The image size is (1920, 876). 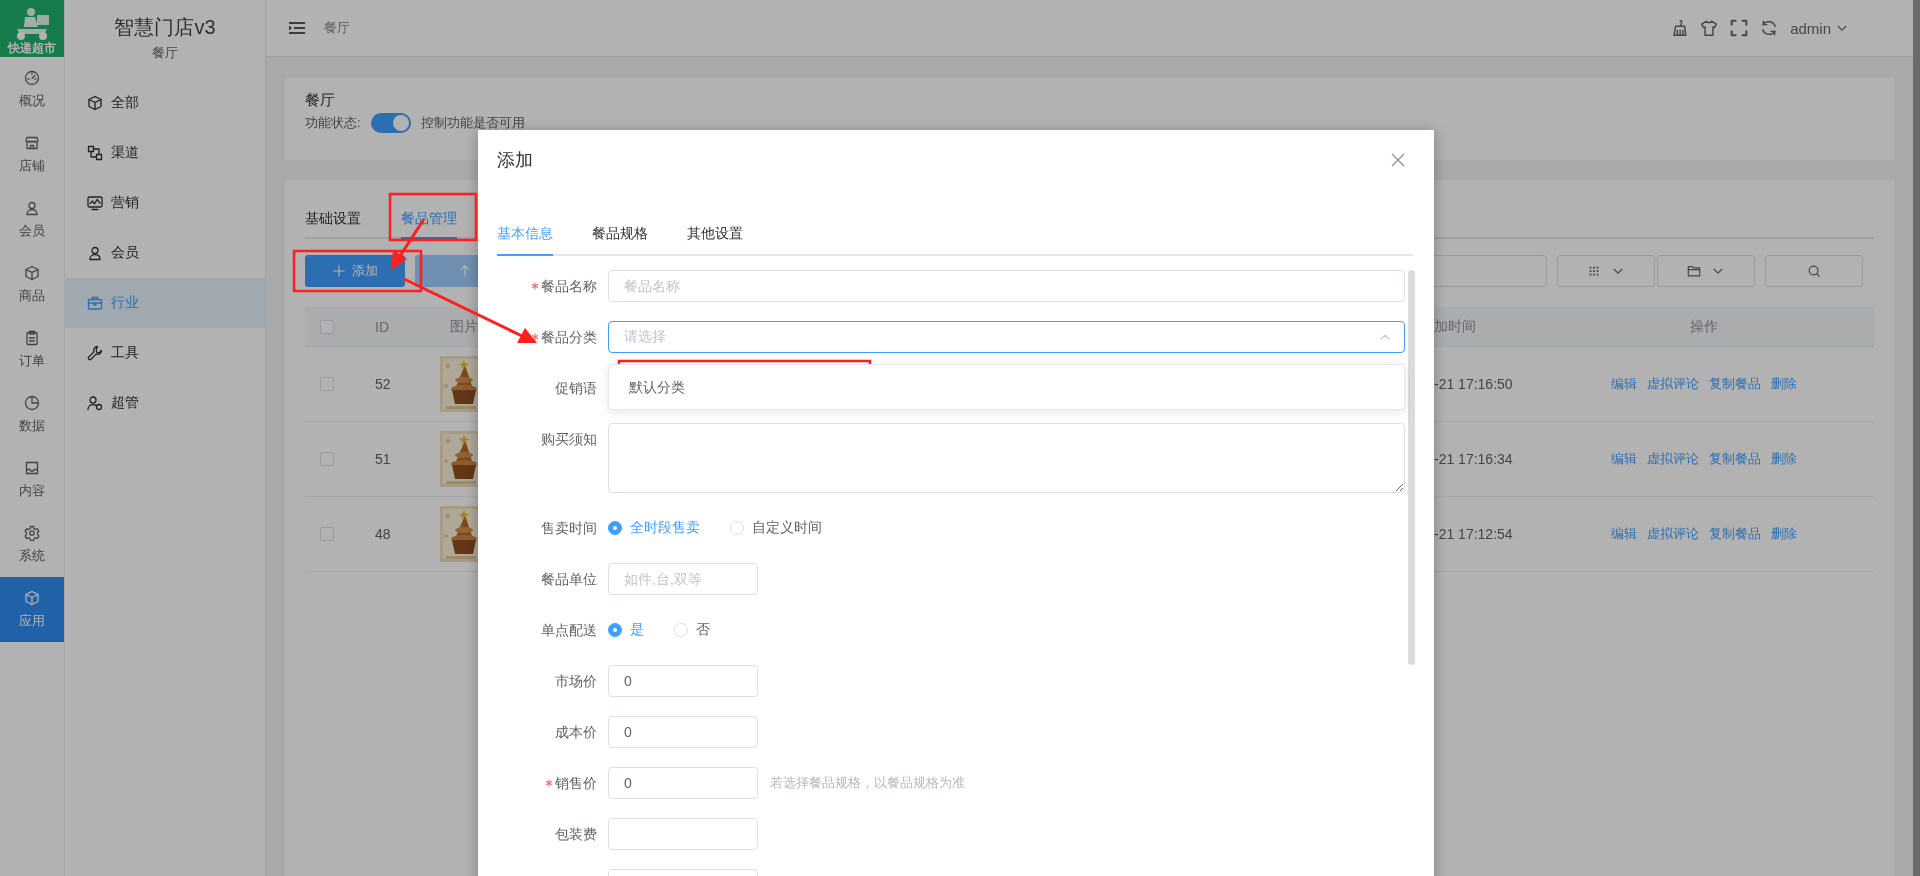 What do you see at coordinates (95, 353) in the screenshot?
I see `wrench-icon` at bounding box center [95, 353].